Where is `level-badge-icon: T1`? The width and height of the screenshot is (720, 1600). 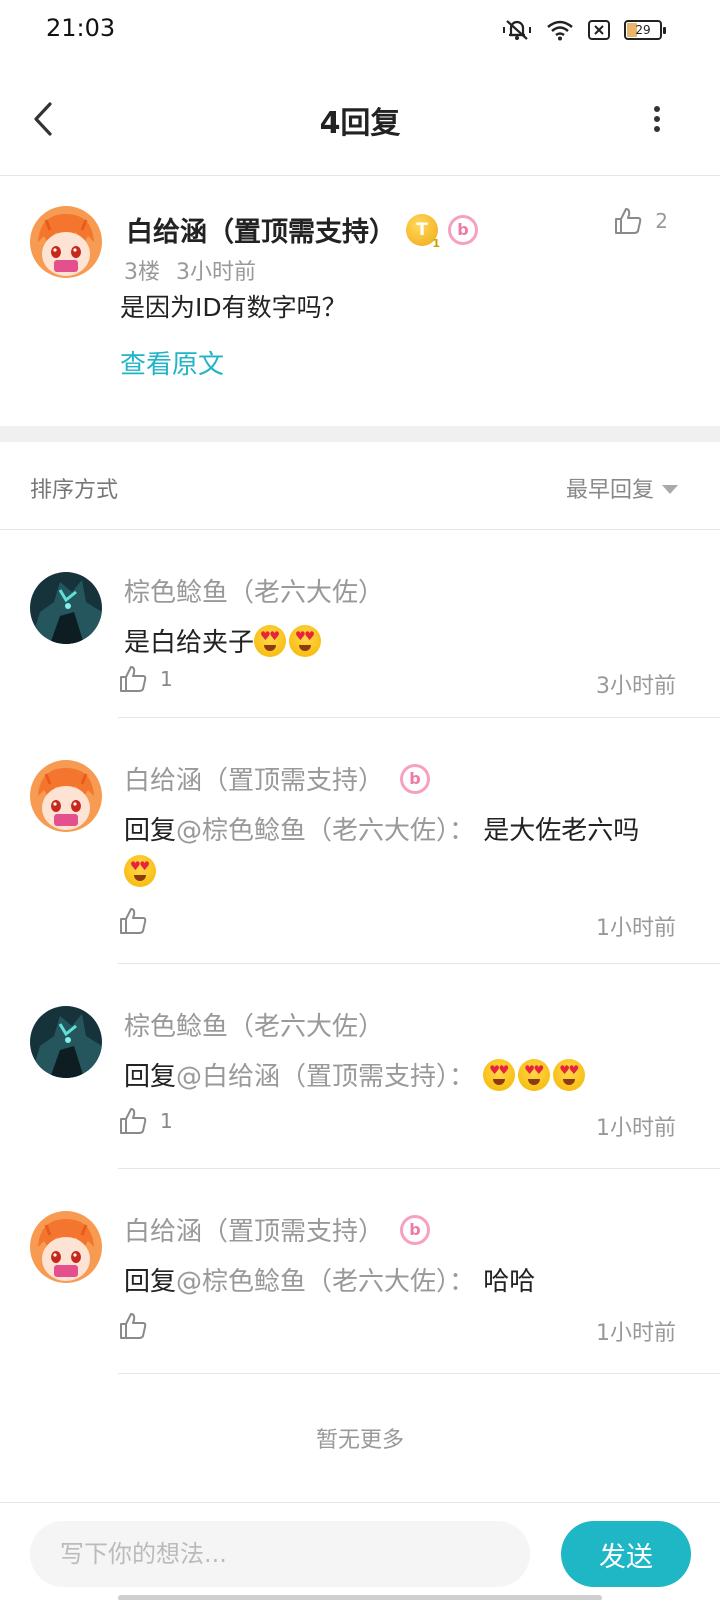 level-badge-icon: T1 is located at coordinates (423, 231).